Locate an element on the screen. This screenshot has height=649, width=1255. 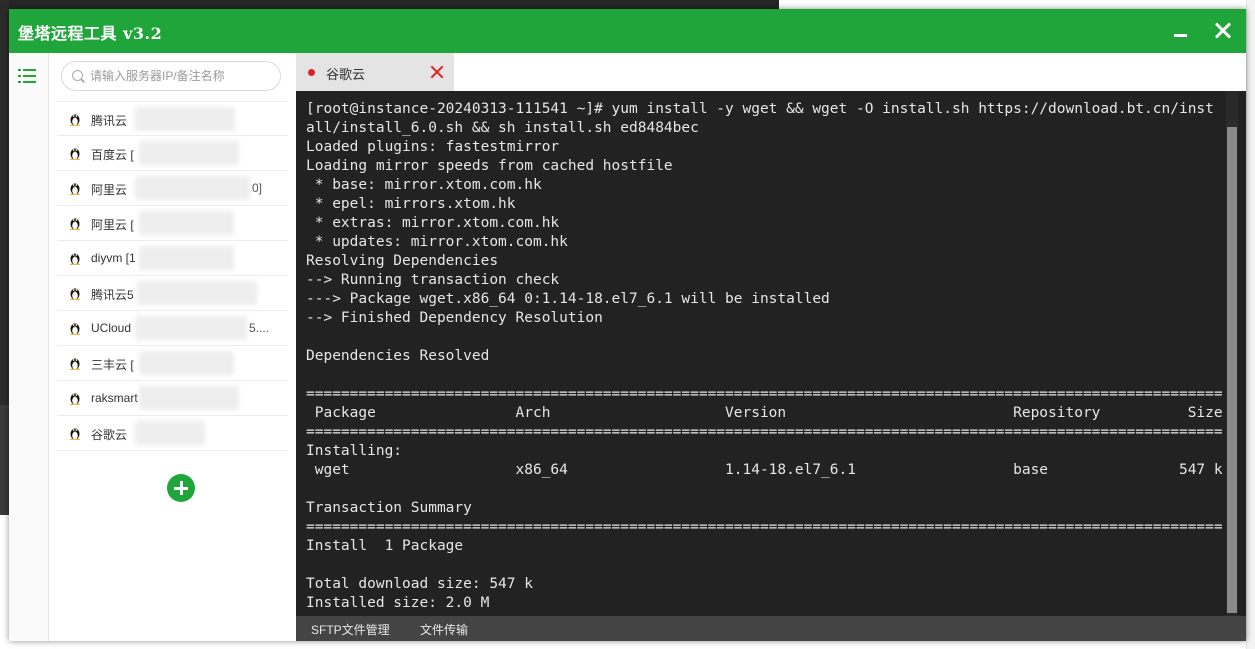
terminal-line: * updates: mirror.xtom.com.hk is located at coordinates (437, 242).